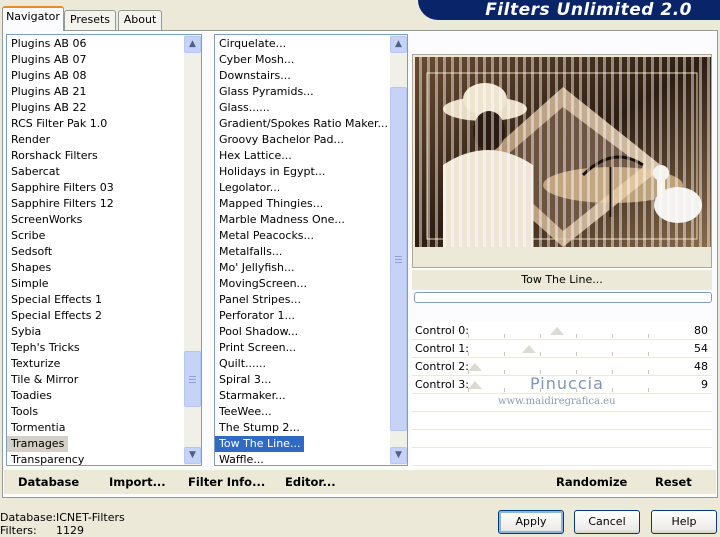  I want to click on randomize-button: Randomize, so click(591, 482).